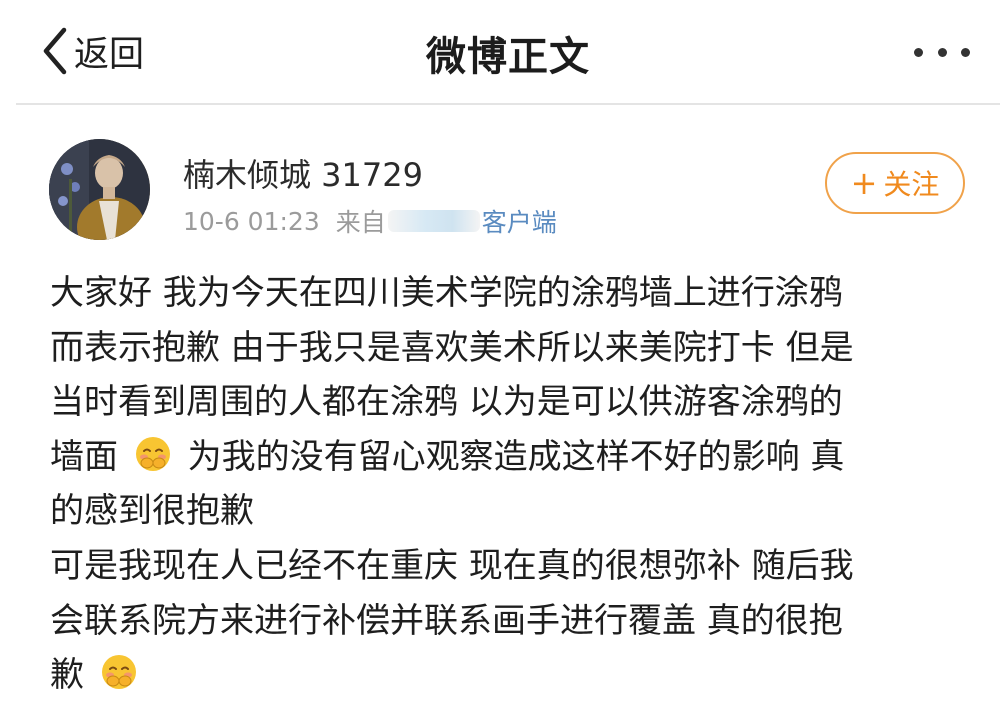 This screenshot has height=713, width=1000. I want to click on source-client-link: 客户端, so click(519, 221).